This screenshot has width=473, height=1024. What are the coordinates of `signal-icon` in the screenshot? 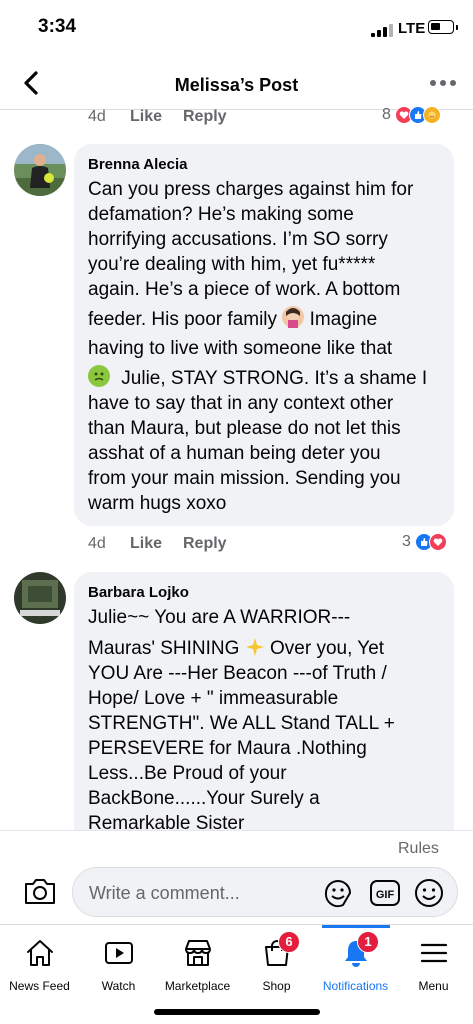 It's located at (383, 30).